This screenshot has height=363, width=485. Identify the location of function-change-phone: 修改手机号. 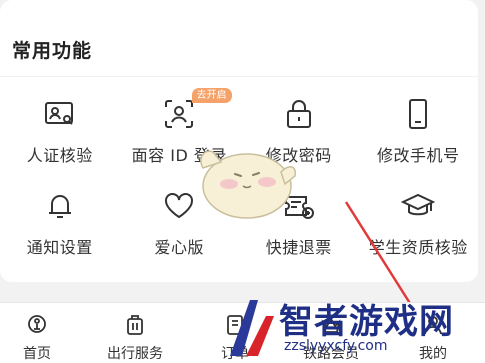
(419, 131).